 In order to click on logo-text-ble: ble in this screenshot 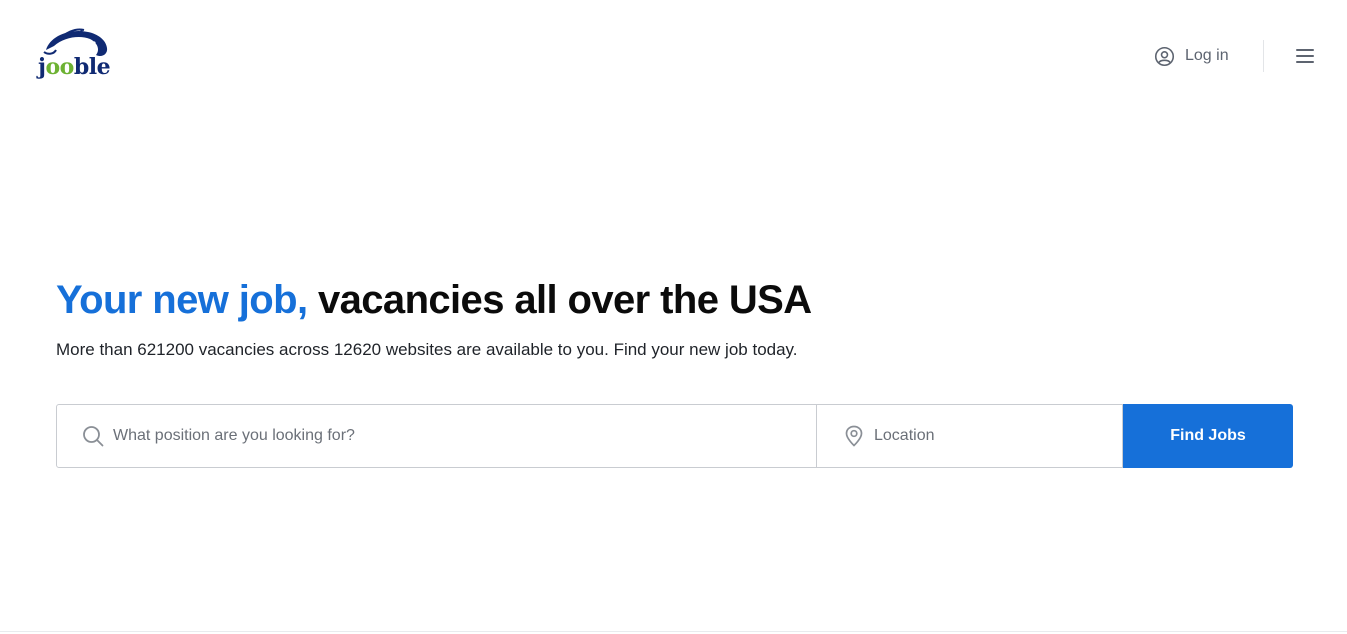, I will do `click(92, 67)`.